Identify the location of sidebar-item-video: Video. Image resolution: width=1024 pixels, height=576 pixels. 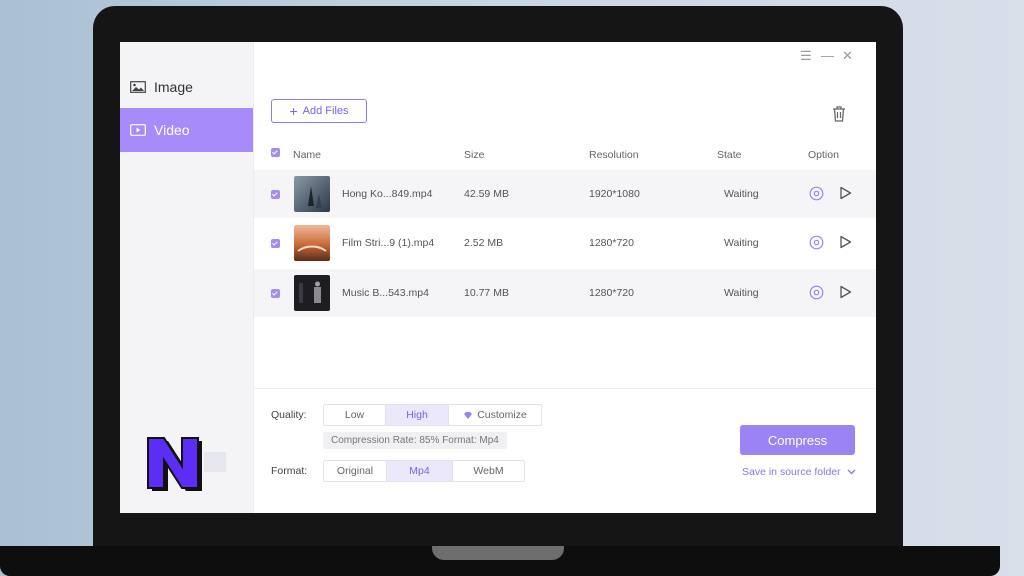
(186, 130).